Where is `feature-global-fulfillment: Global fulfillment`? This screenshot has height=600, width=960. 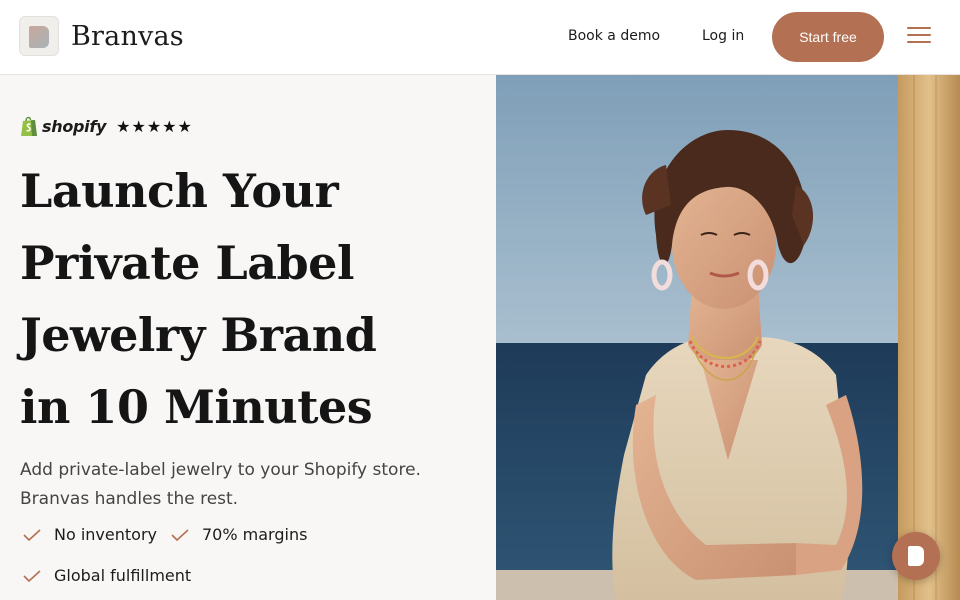 feature-global-fulfillment: Global fulfillment is located at coordinates (106, 575).